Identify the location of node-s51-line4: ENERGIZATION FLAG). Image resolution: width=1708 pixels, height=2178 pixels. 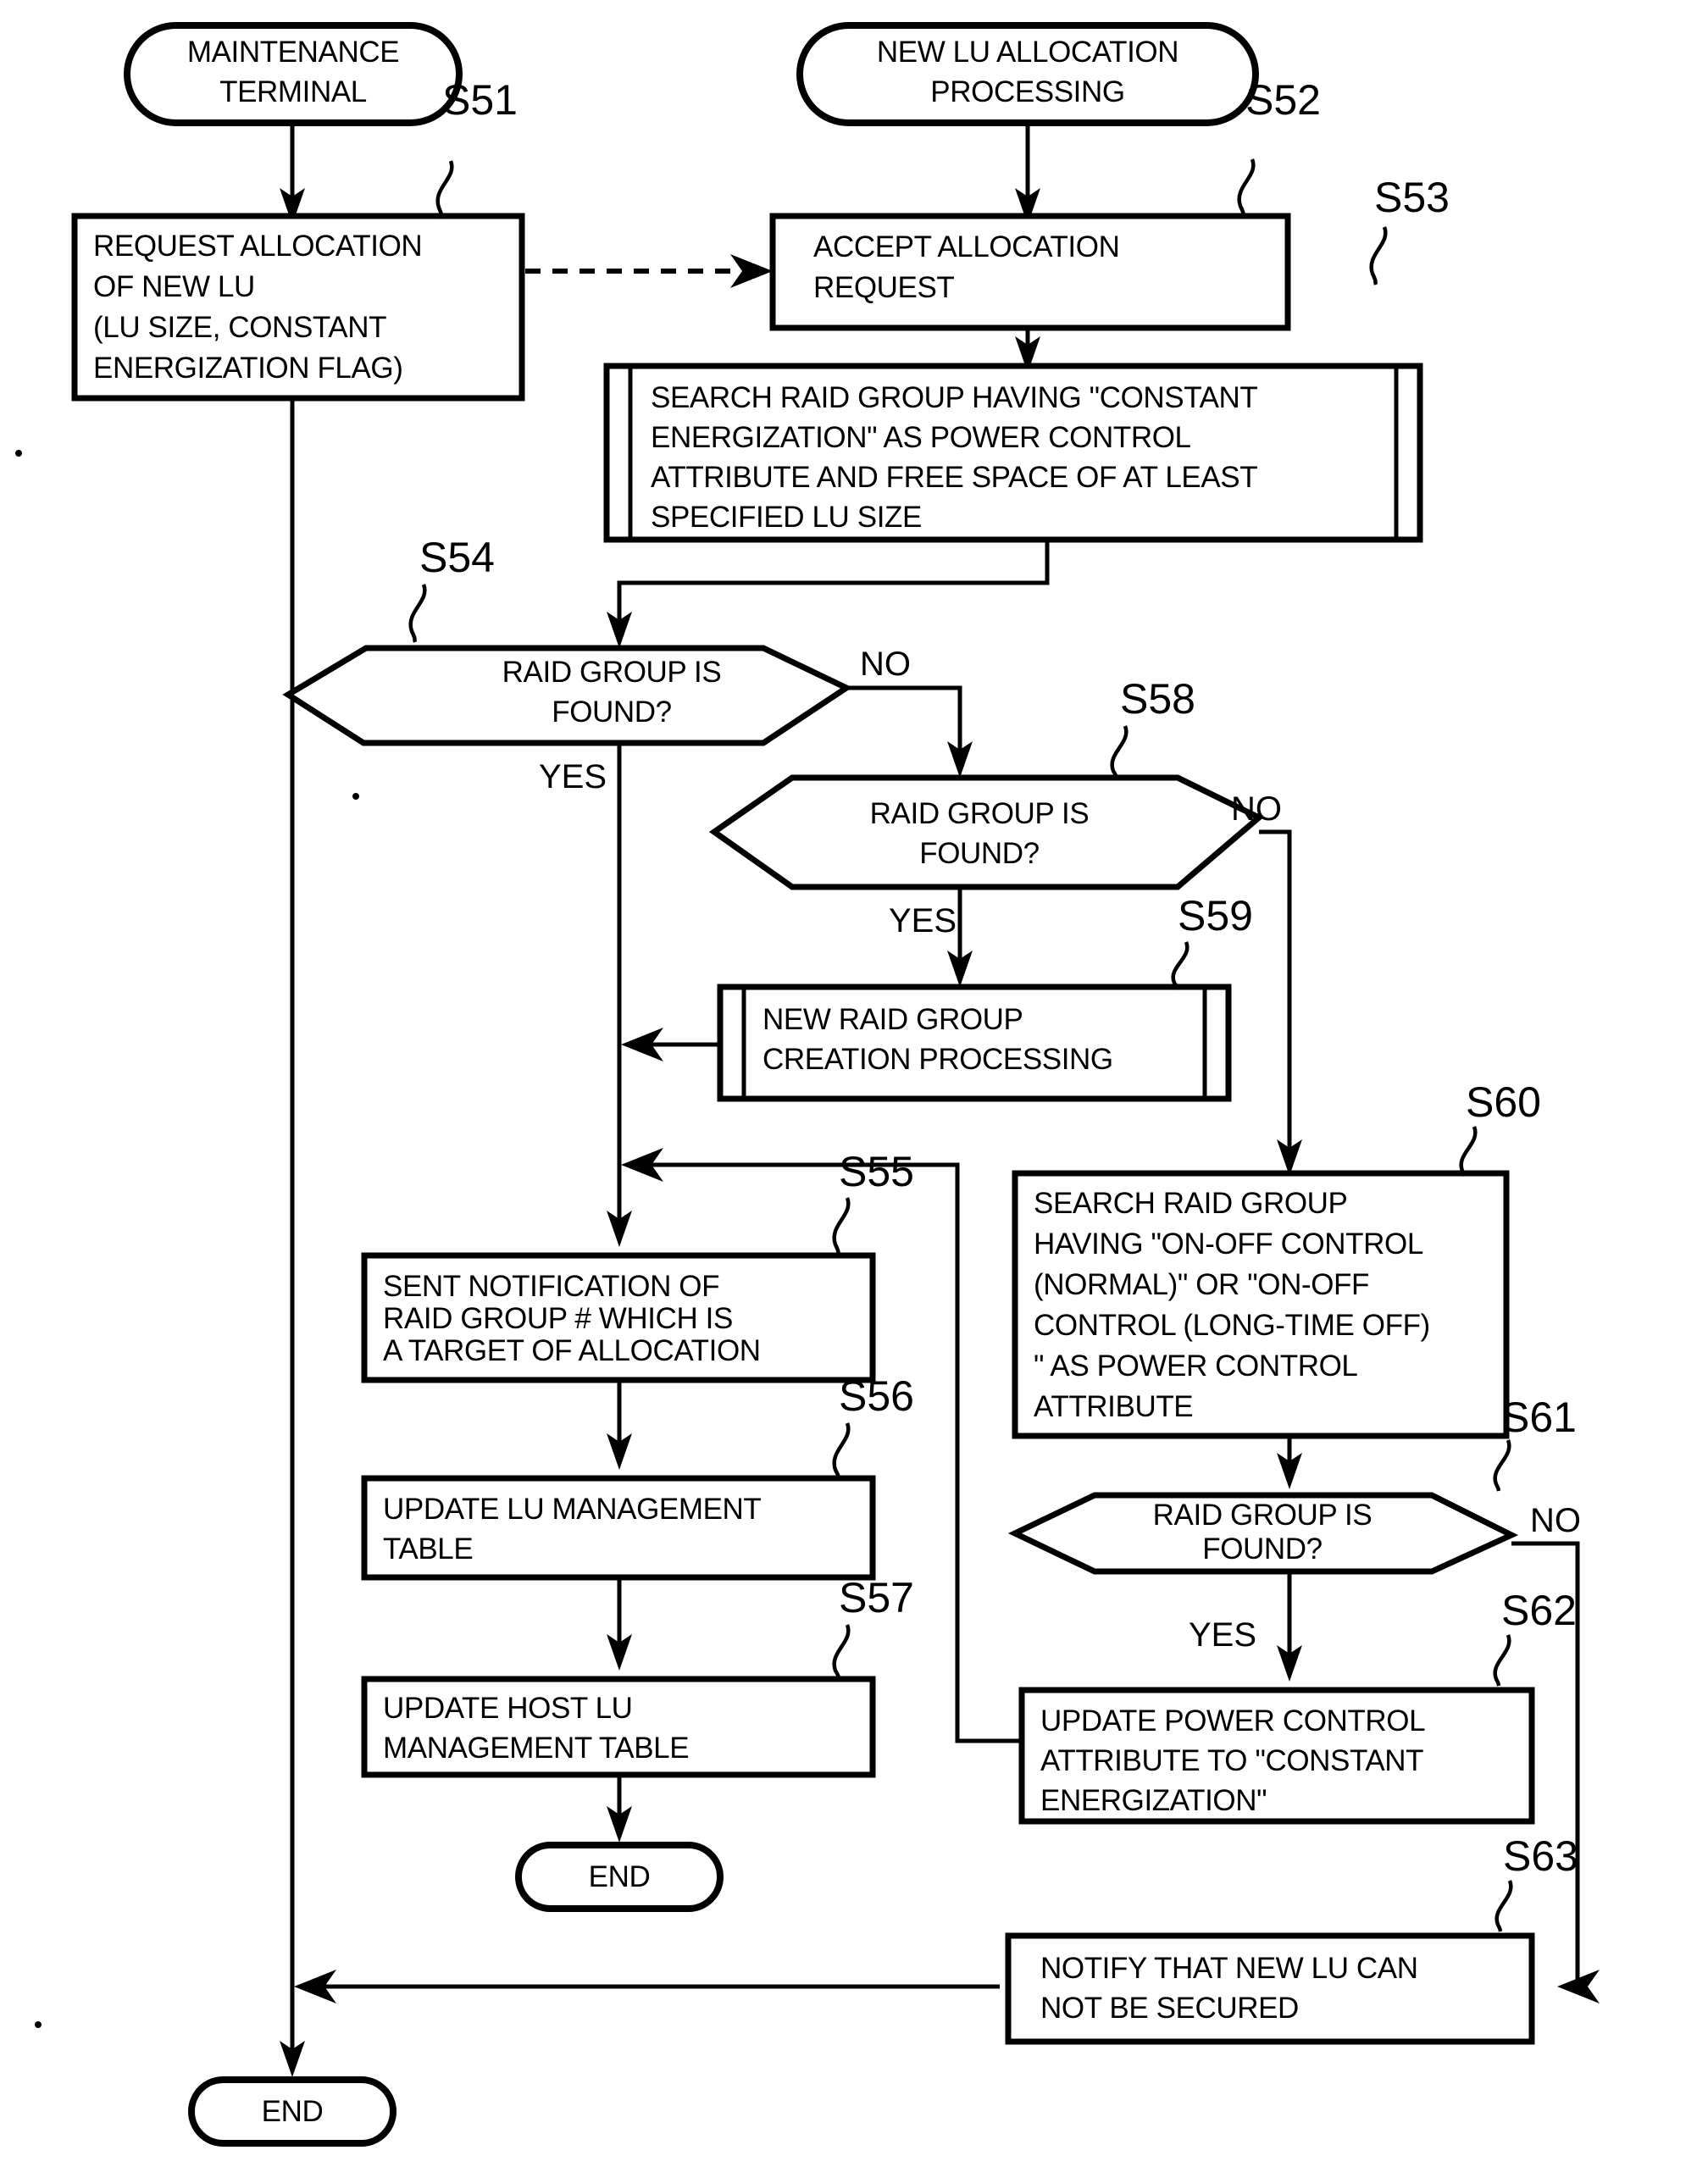
(248, 369).